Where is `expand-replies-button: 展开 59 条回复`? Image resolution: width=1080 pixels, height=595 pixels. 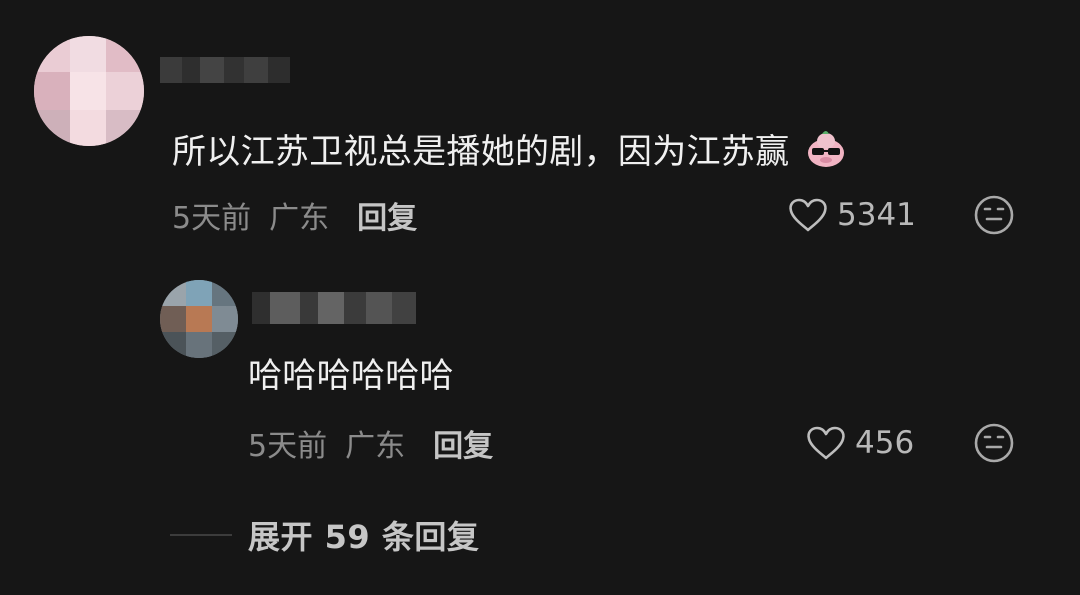
expand-replies-button: 展开 59 条回复 is located at coordinates (324, 535).